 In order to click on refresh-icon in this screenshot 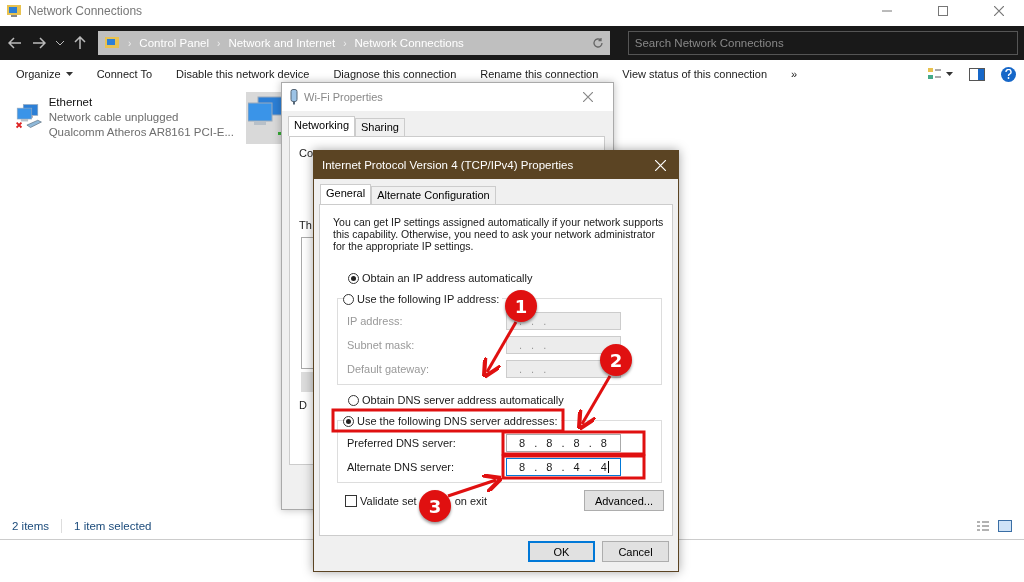, I will do `click(597, 43)`.